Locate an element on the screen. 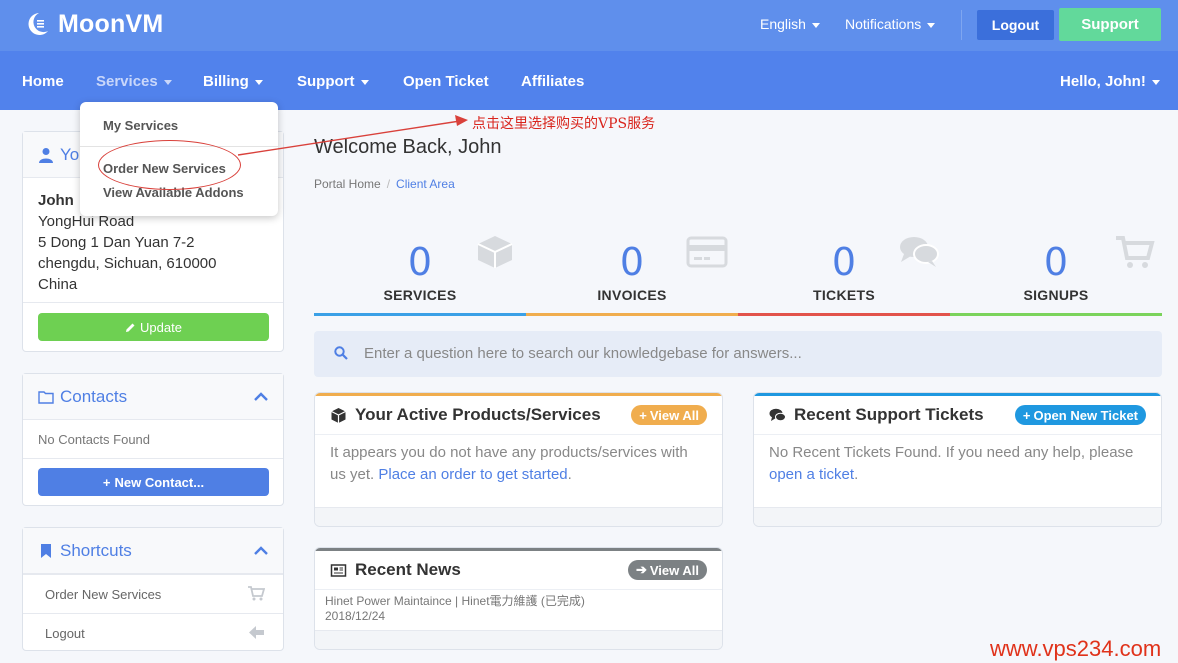 The width and height of the screenshot is (1178, 663). shortcut-label: Order New Services is located at coordinates (103, 594).